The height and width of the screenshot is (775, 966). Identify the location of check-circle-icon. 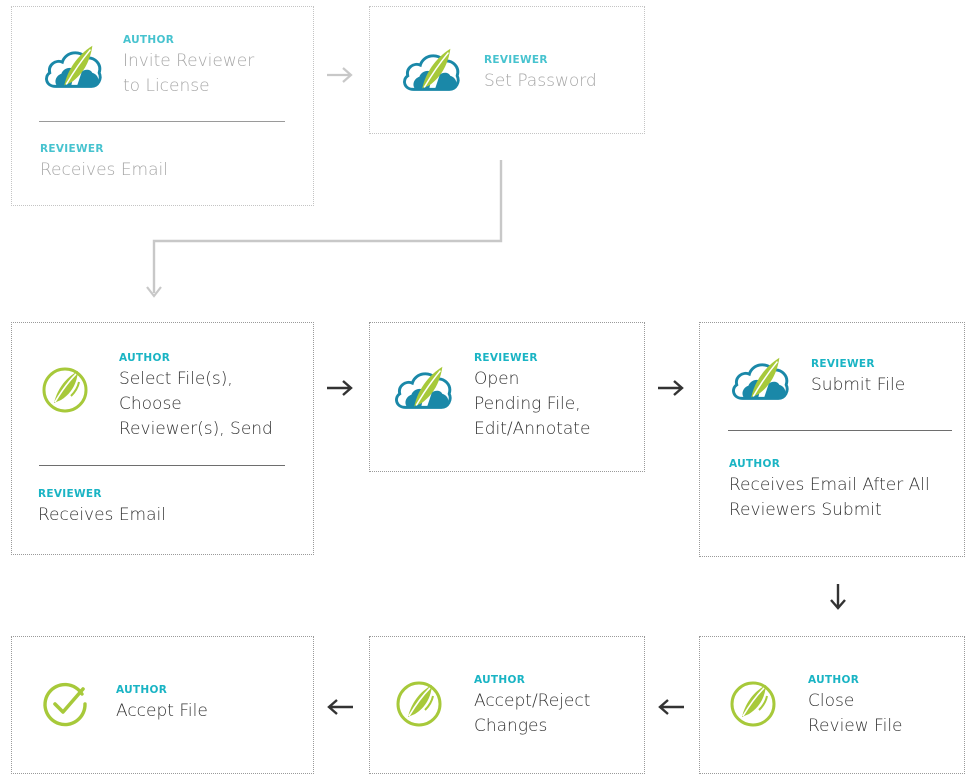
(65, 704).